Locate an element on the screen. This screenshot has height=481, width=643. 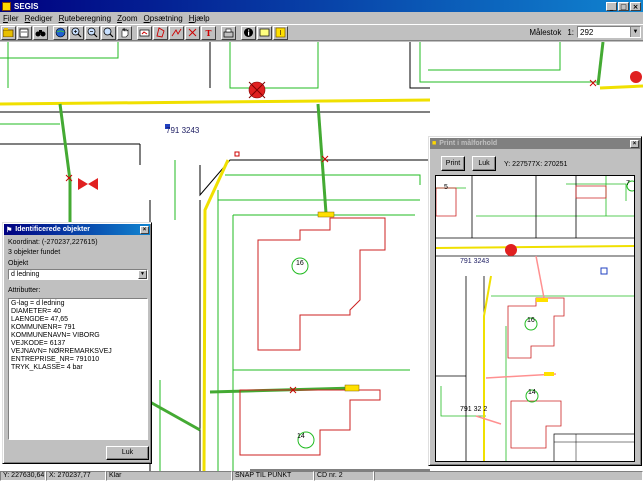
print-panel-title: Print i målforhold is located at coordinates (468, 143).